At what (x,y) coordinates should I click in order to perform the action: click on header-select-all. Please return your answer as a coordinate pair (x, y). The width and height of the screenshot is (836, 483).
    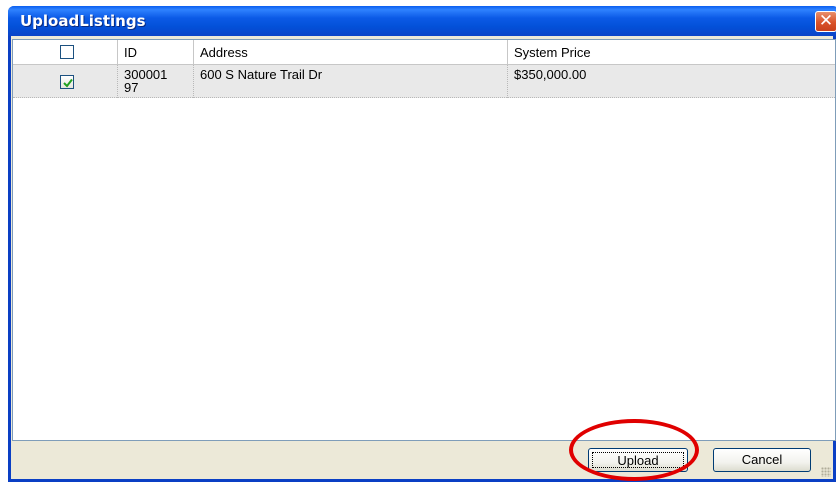
    Looking at the image, I should click on (65, 52).